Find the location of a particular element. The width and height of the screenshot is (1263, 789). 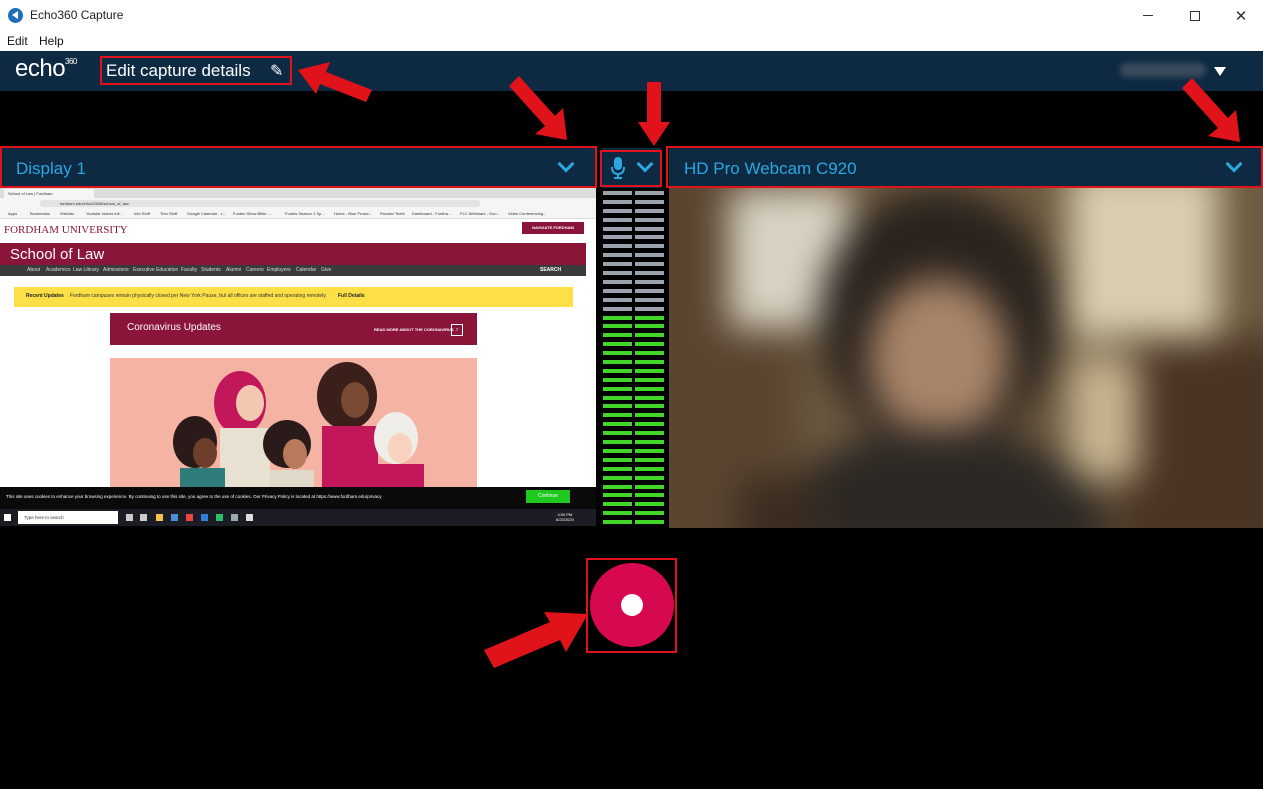

echo360-logo: echo 360 is located at coordinates (46, 69).